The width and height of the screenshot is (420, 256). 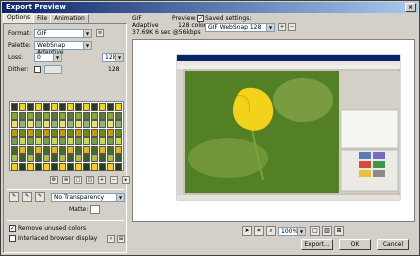 I want to click on split-view-4-icon: ⊞, so click(x=339, y=231).